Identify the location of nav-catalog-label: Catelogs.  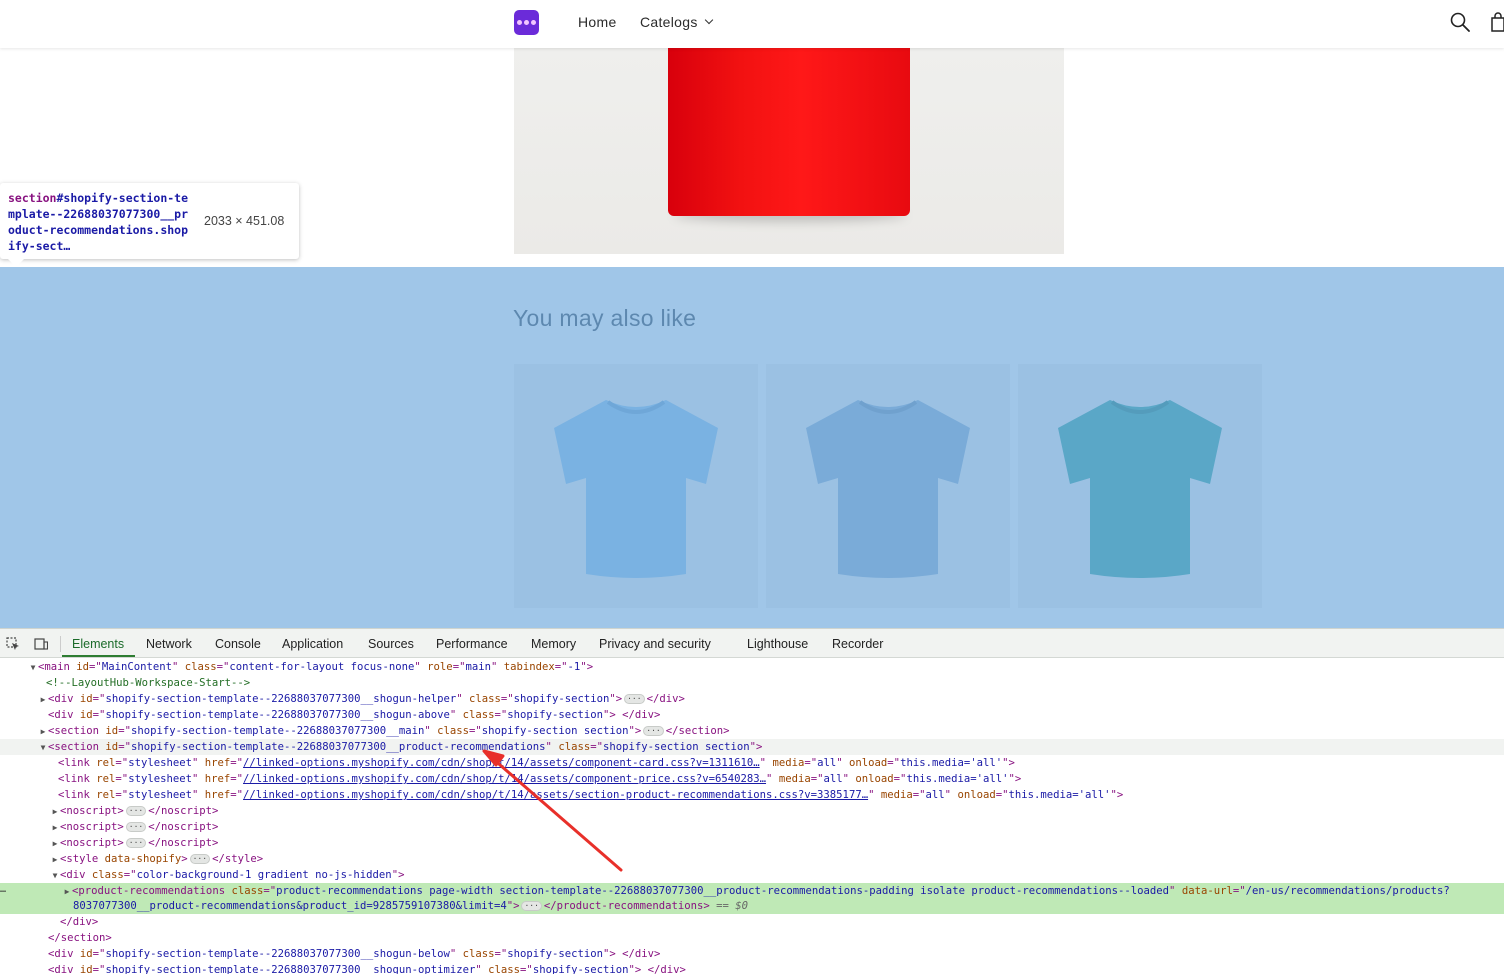
(669, 22).